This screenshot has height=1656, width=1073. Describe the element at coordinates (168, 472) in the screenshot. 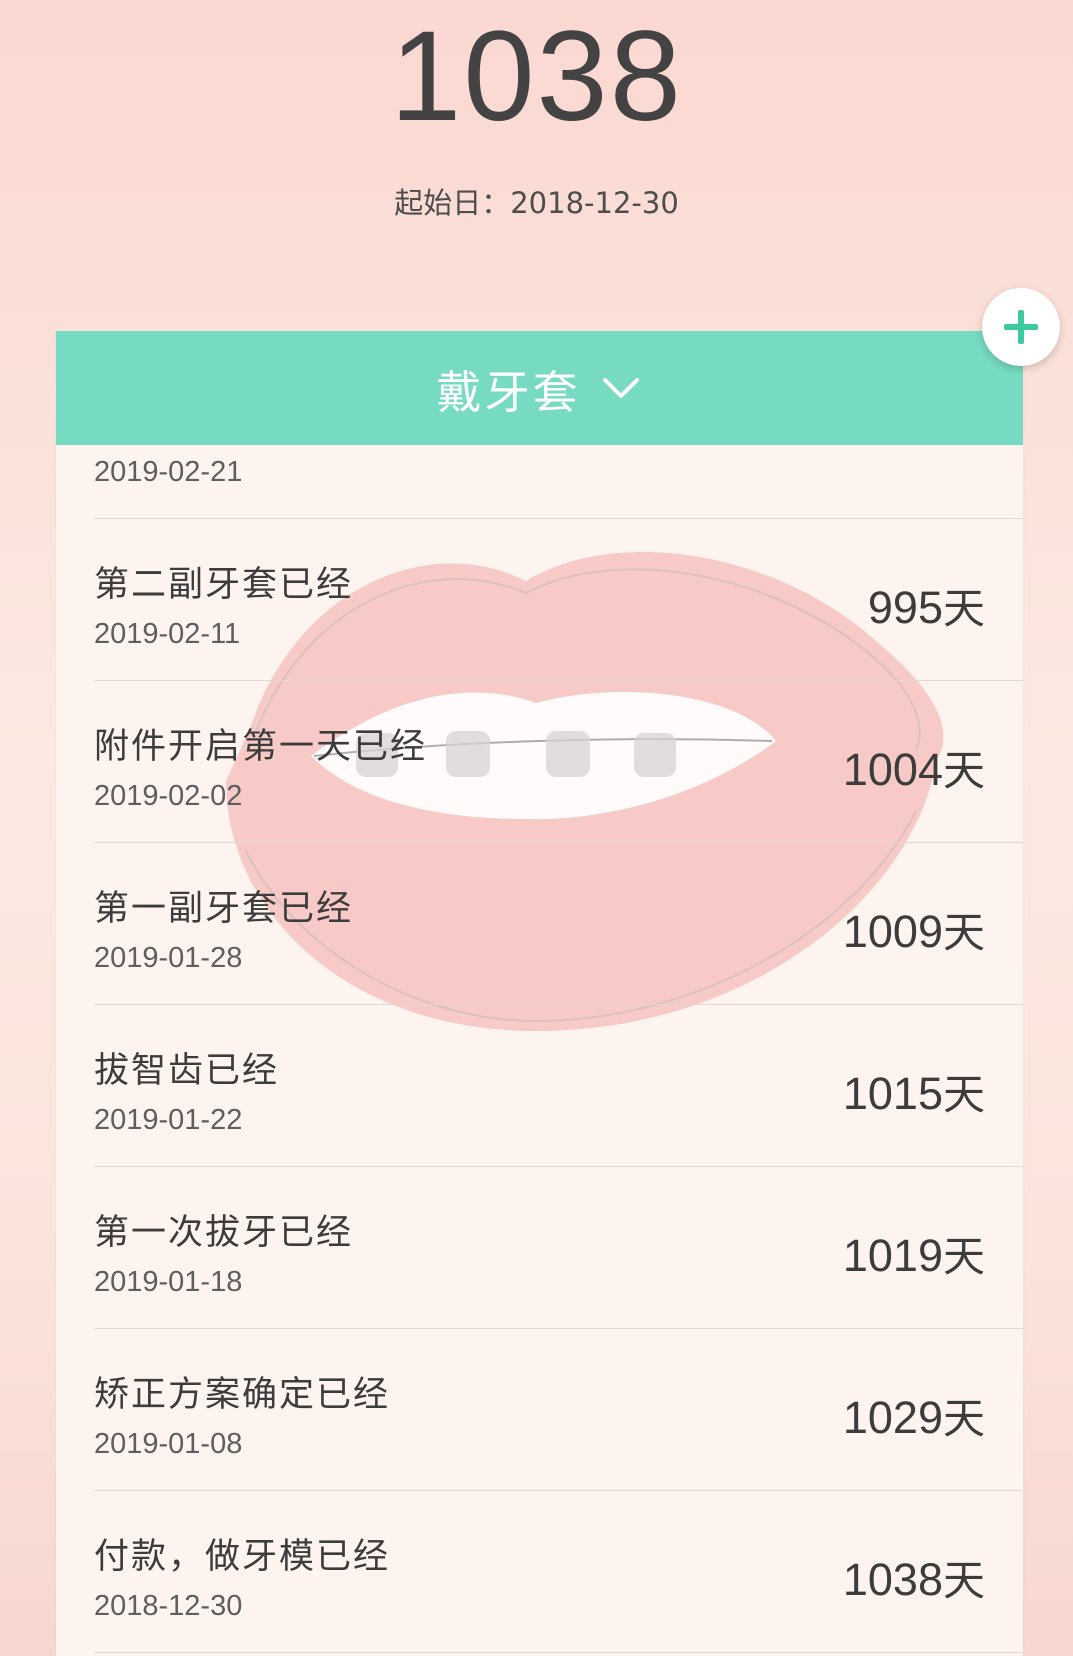

I see `event-date: 2019-02-21` at that location.